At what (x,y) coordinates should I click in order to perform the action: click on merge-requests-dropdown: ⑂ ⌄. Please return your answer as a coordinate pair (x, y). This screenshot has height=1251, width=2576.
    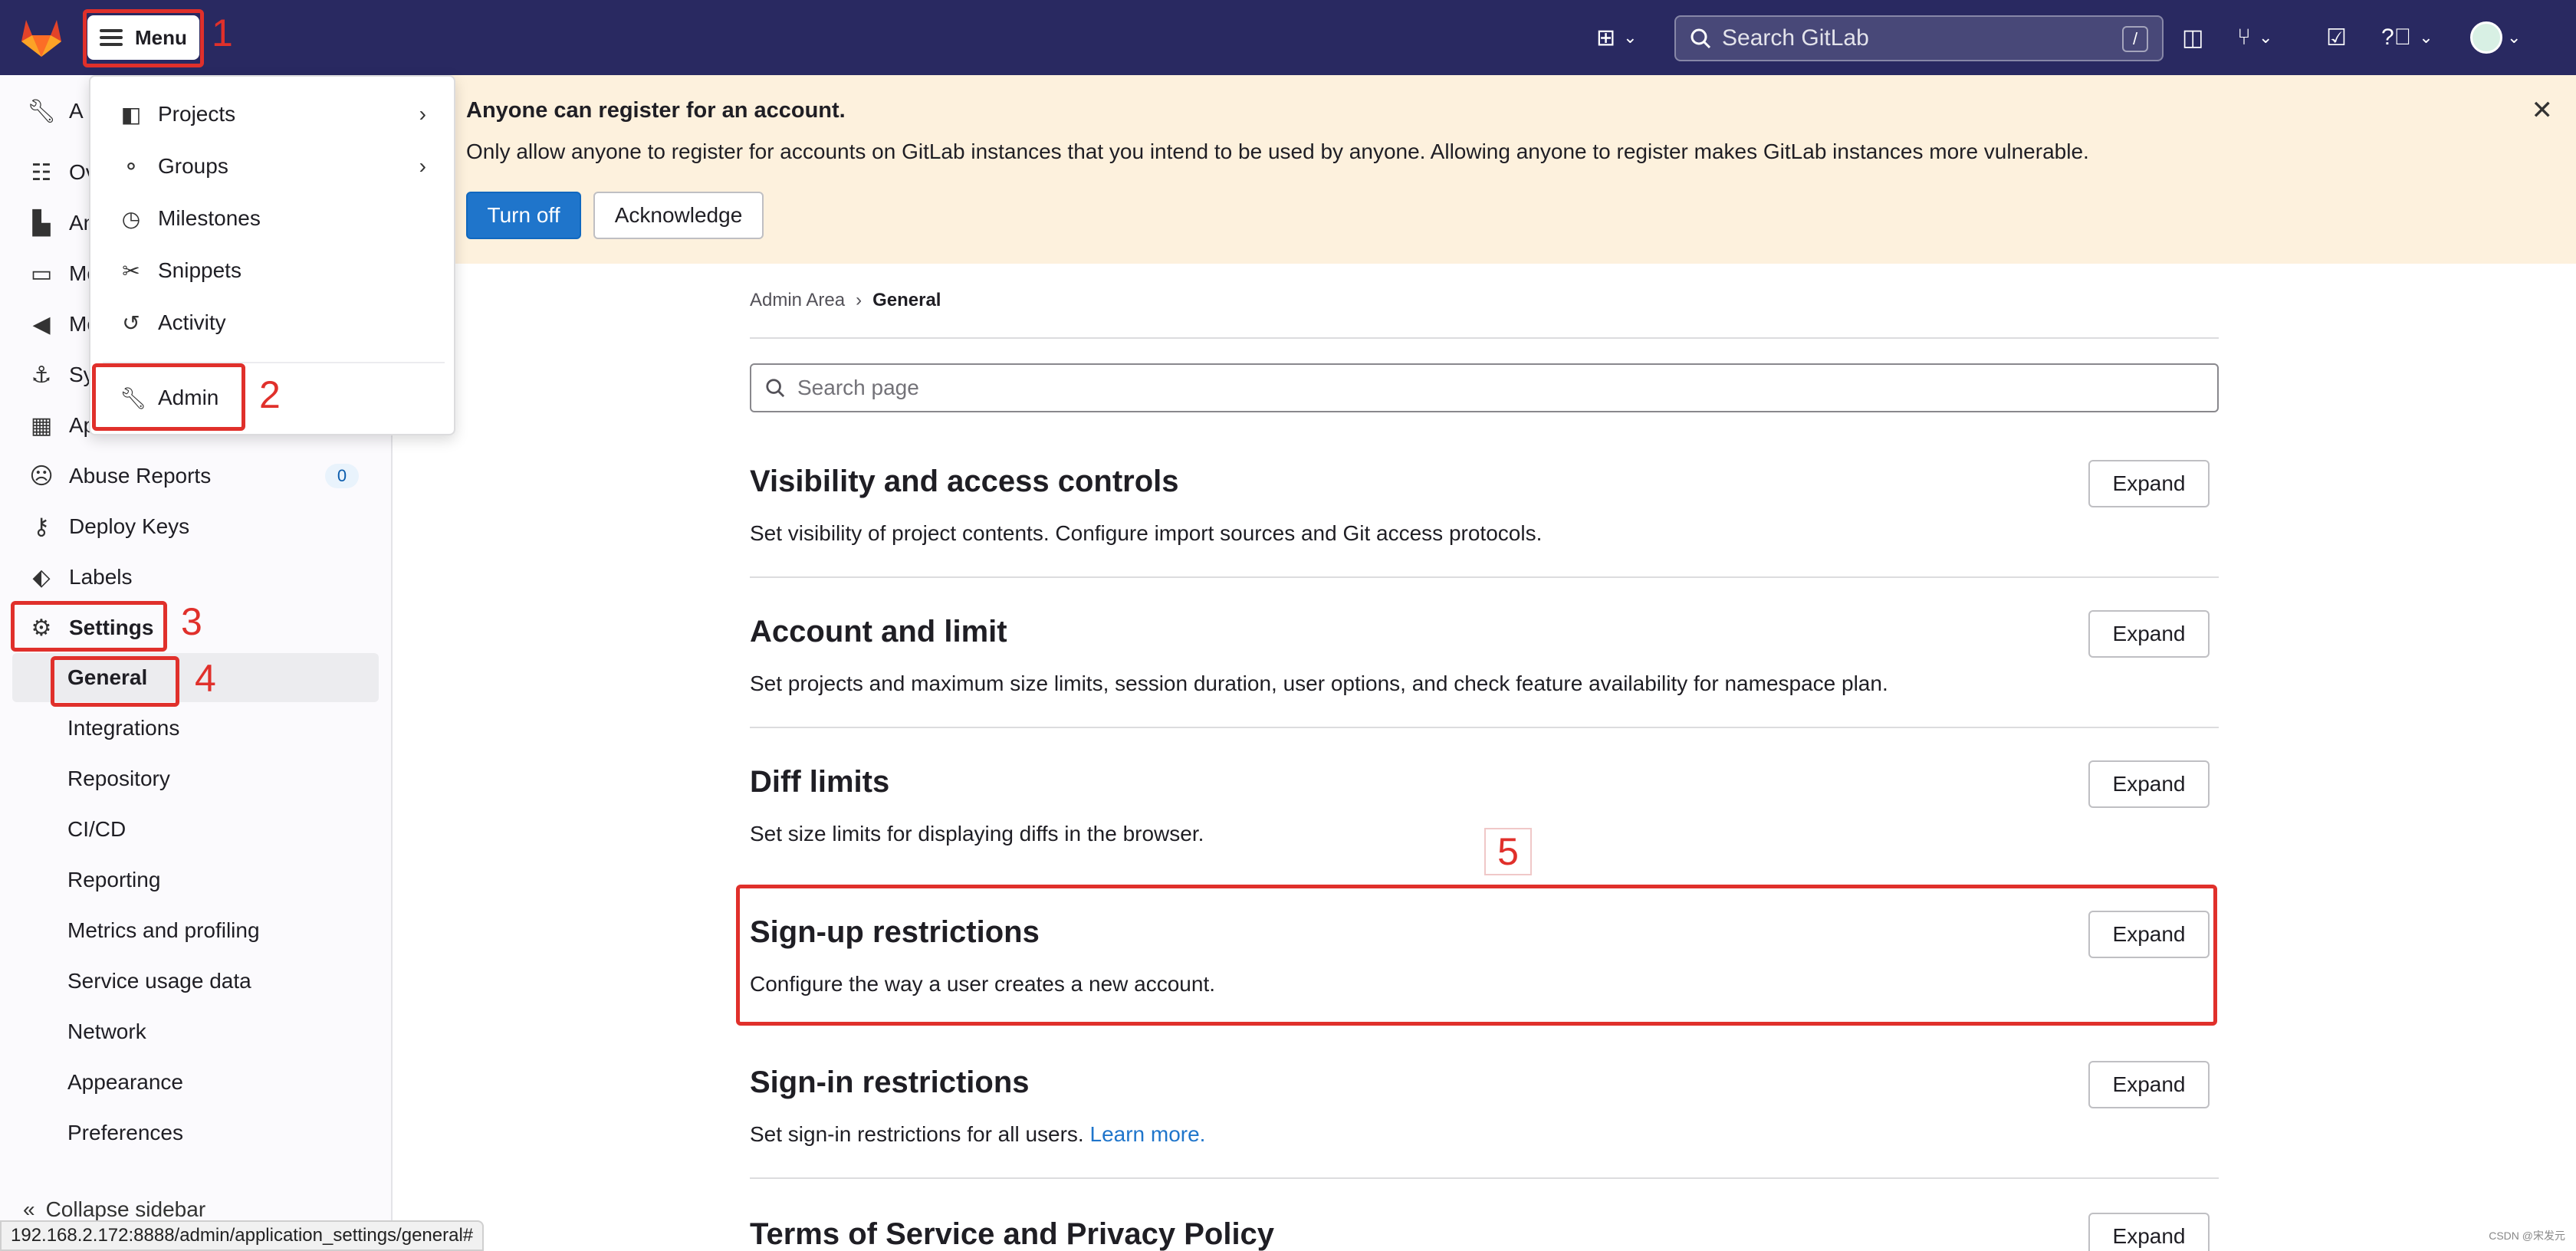
    Looking at the image, I should click on (2254, 38).